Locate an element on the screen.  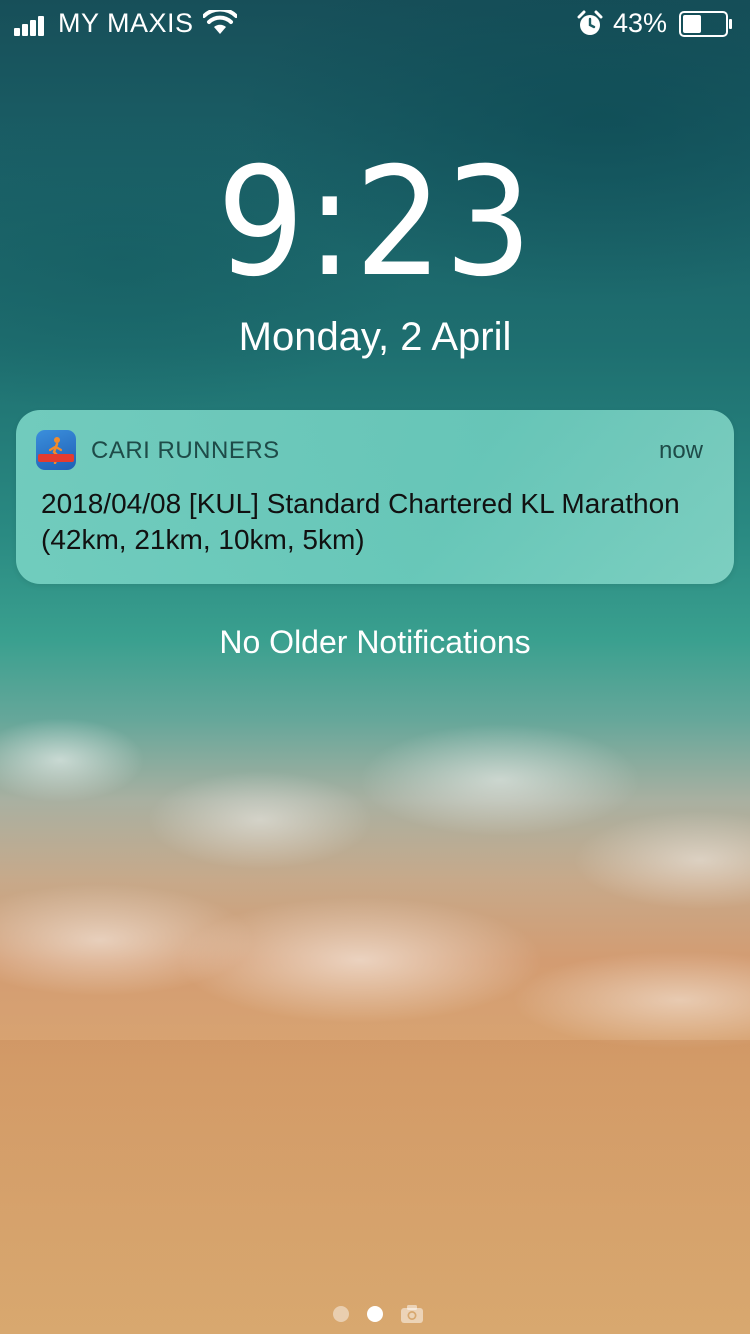
app-logo-banner is located at coordinates (56, 458).